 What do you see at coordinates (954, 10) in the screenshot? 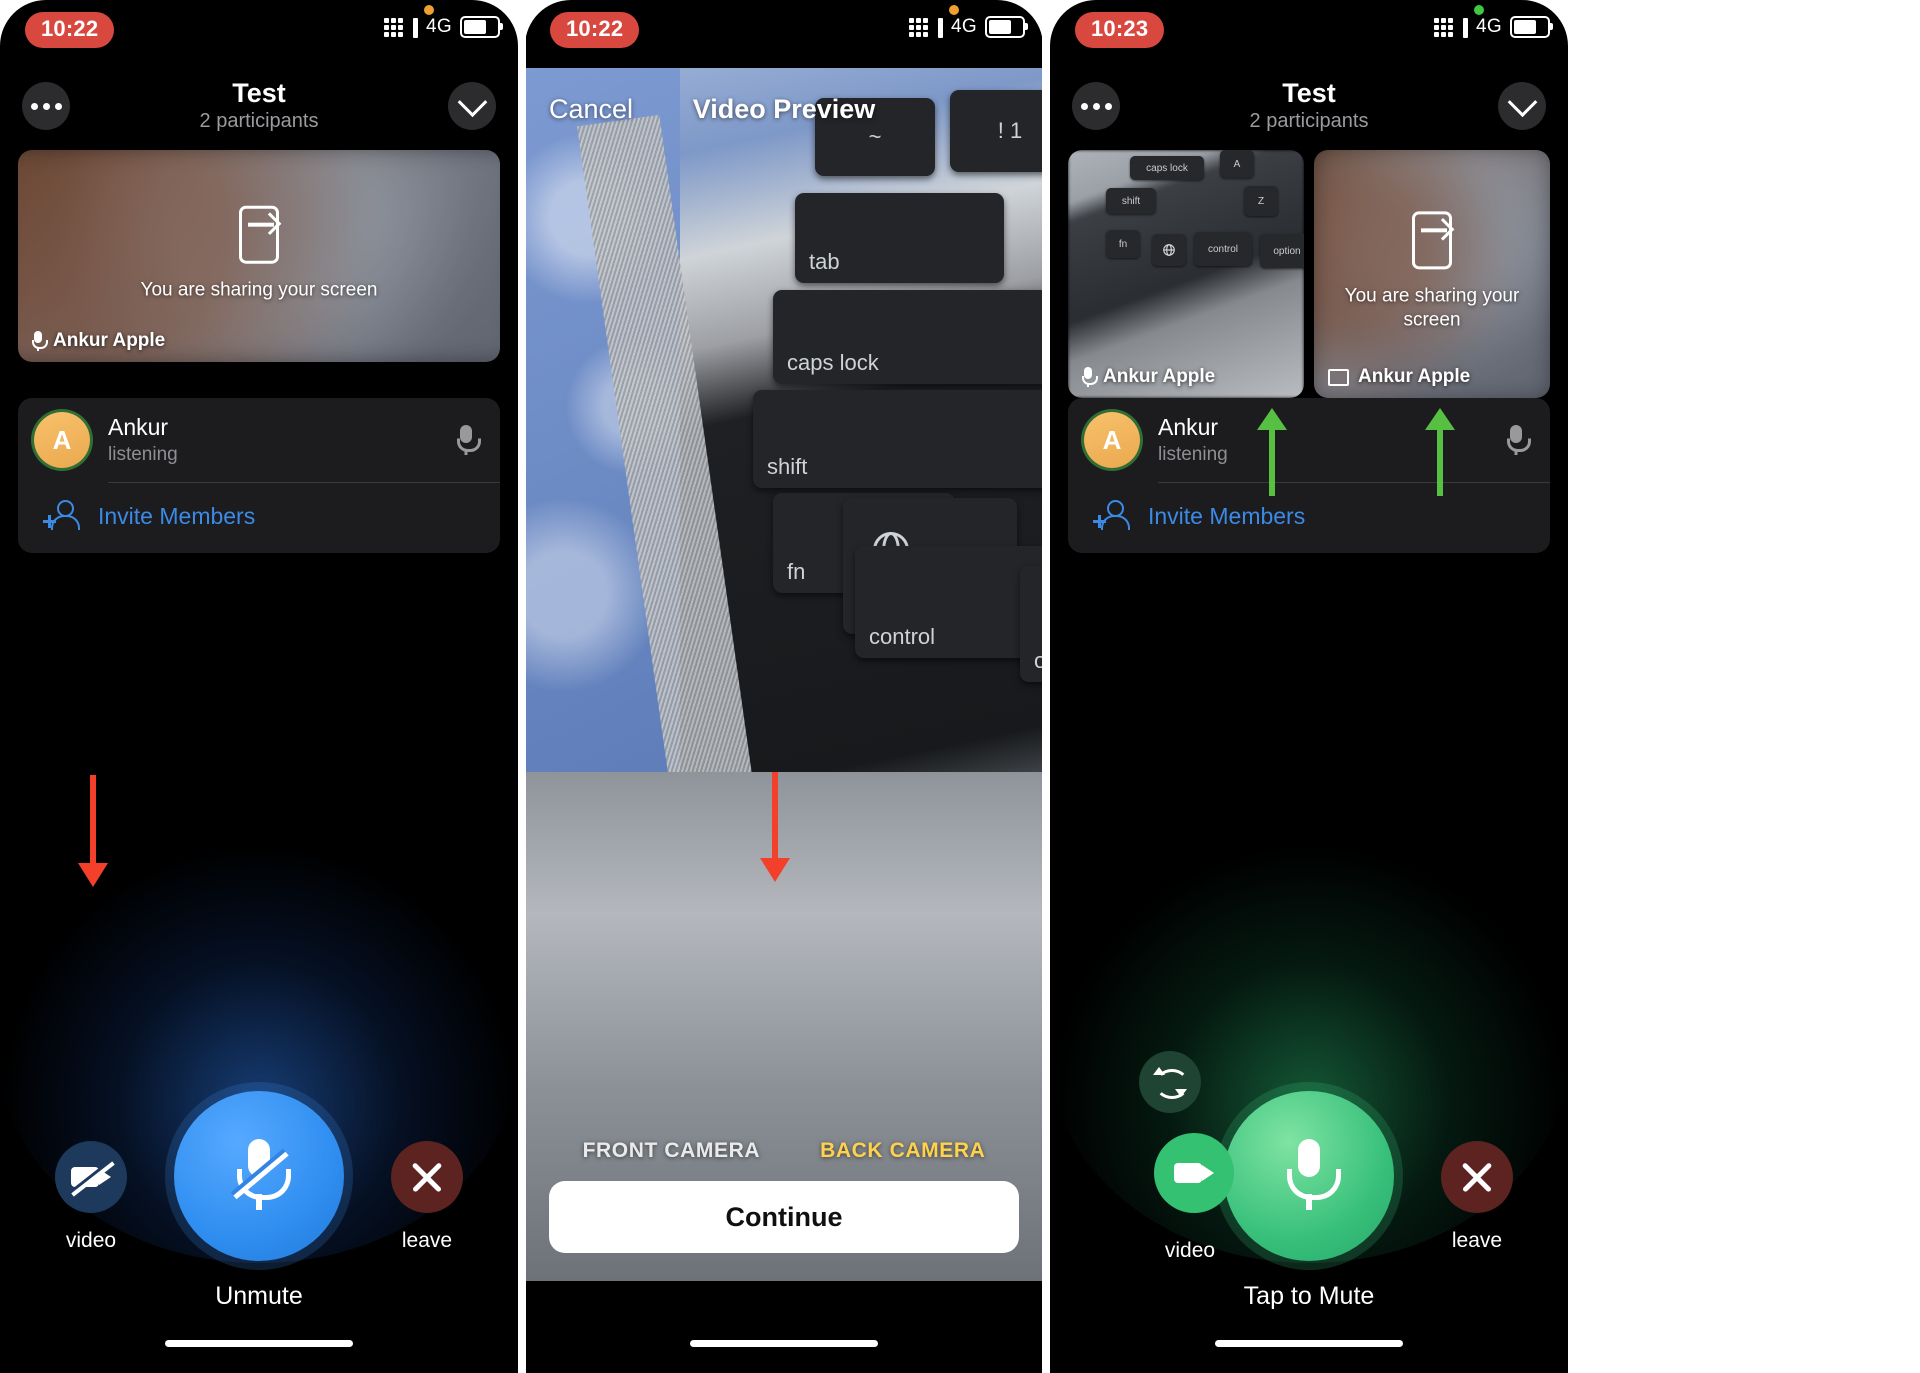
I see `microphone-privacy-indicator-icon` at bounding box center [954, 10].